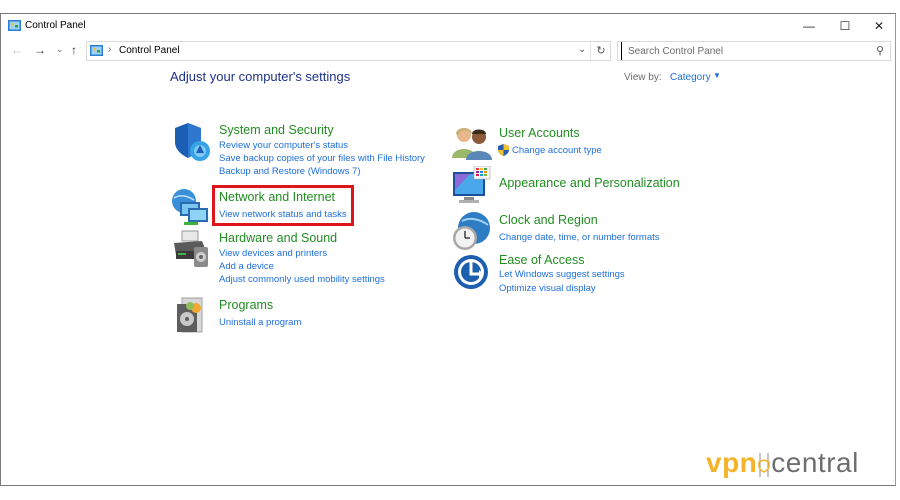  I want to click on search-input, so click(744, 51).